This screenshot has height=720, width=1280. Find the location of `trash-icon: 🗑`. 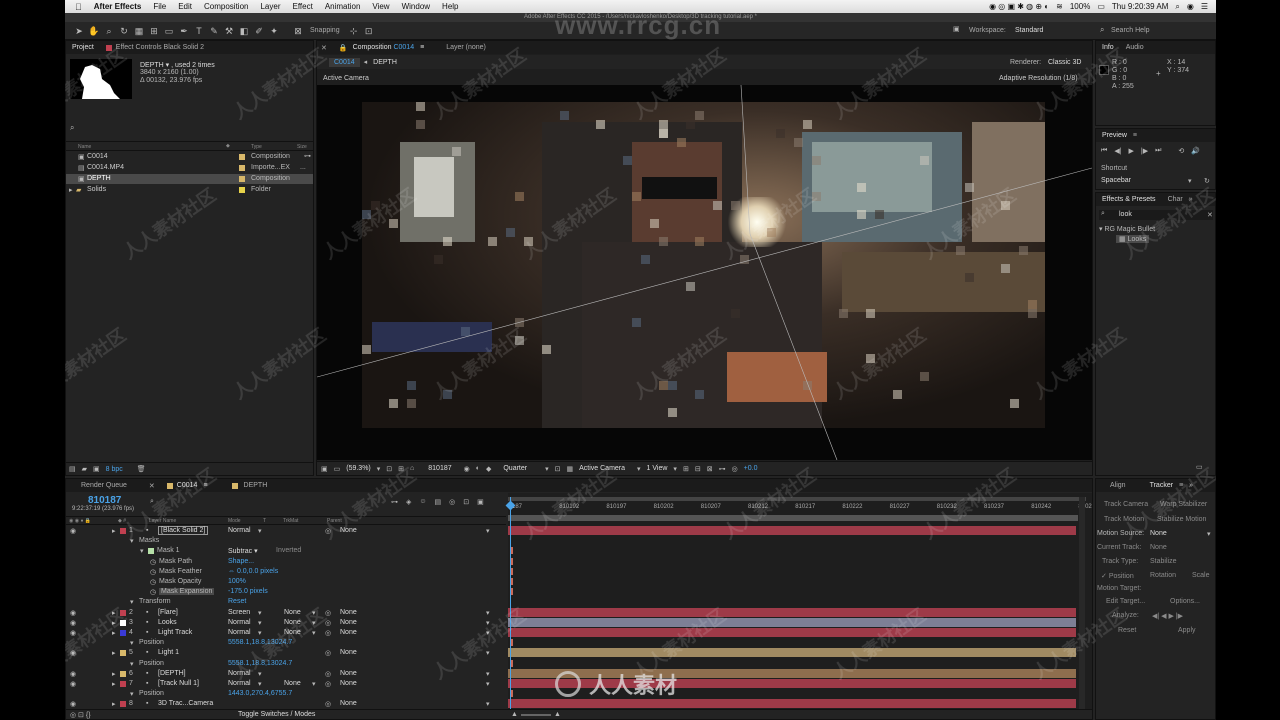

trash-icon: 🗑 is located at coordinates (141, 469).